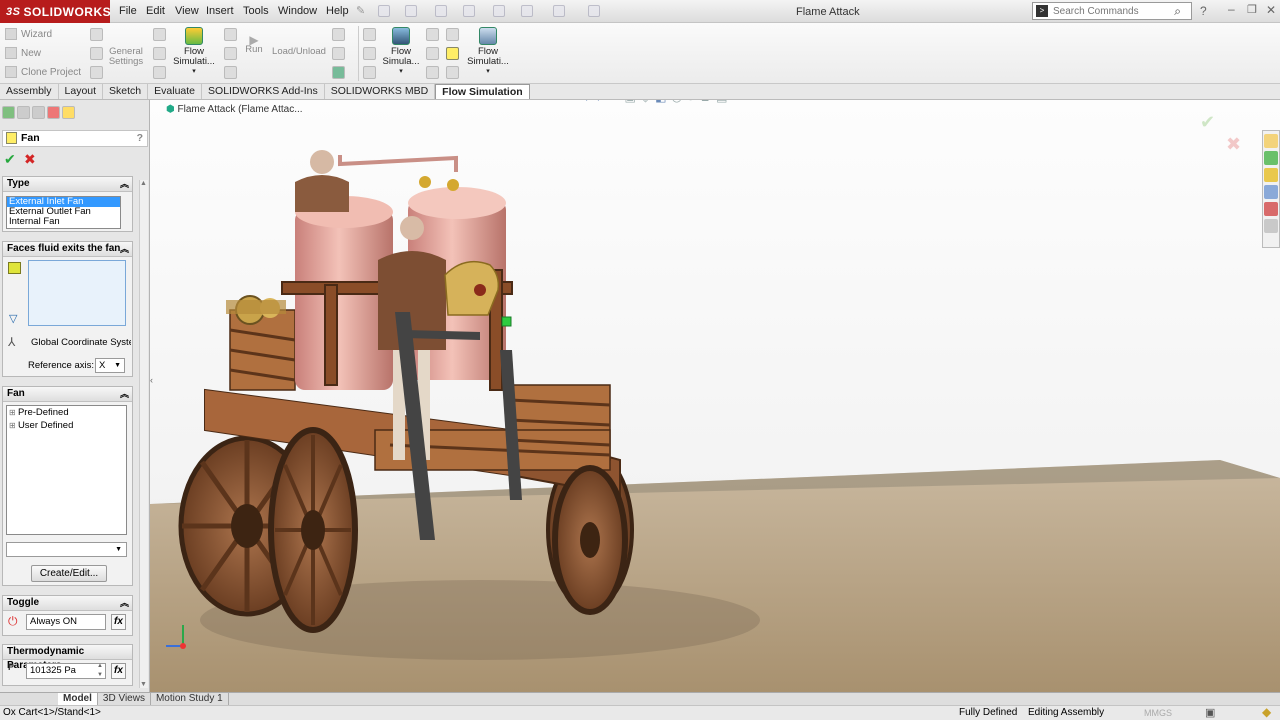  I want to click on menu-help: Help, so click(337, 11).